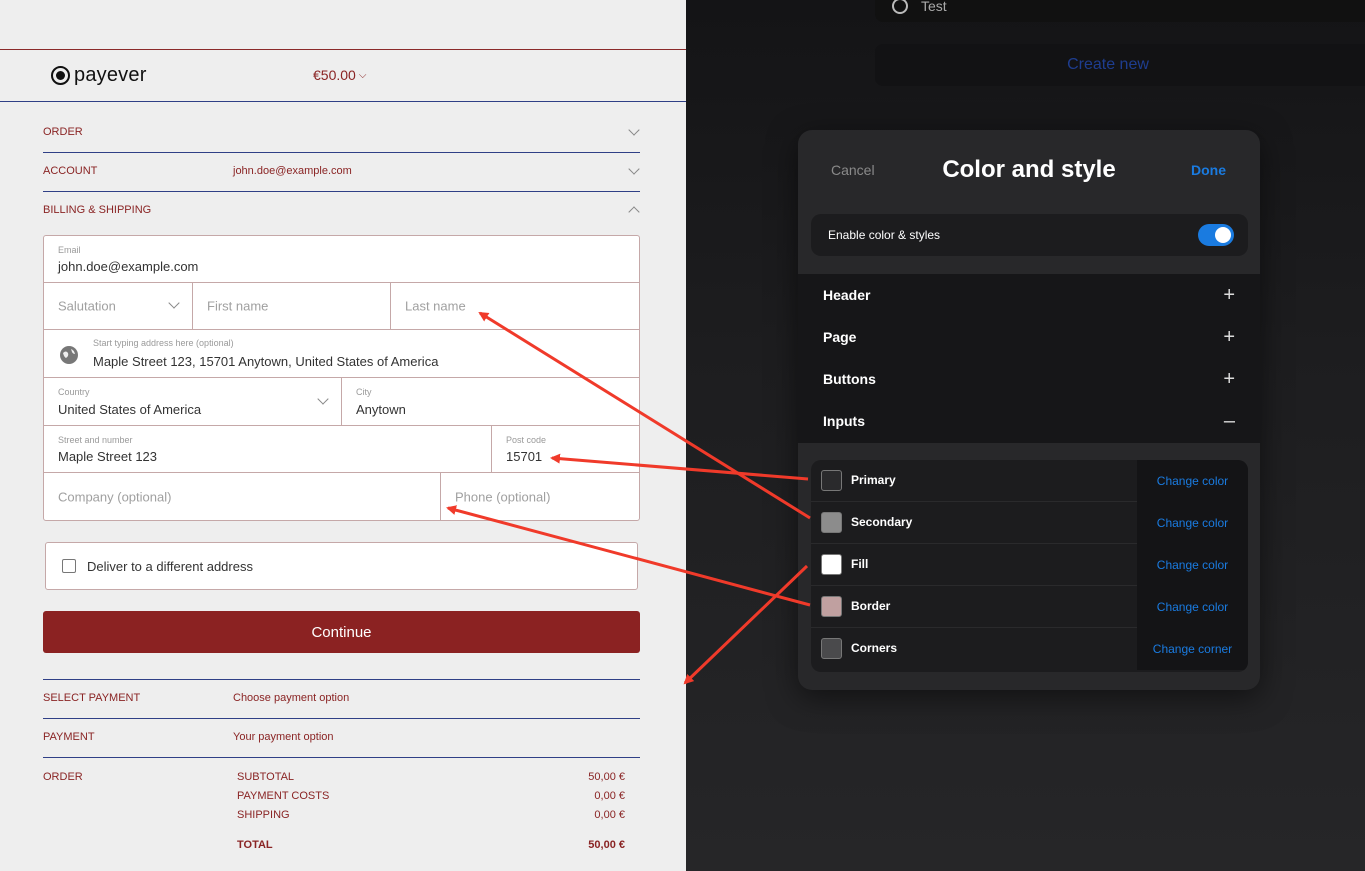 The image size is (1365, 871). I want to click on enable-toggle, so click(1216, 235).